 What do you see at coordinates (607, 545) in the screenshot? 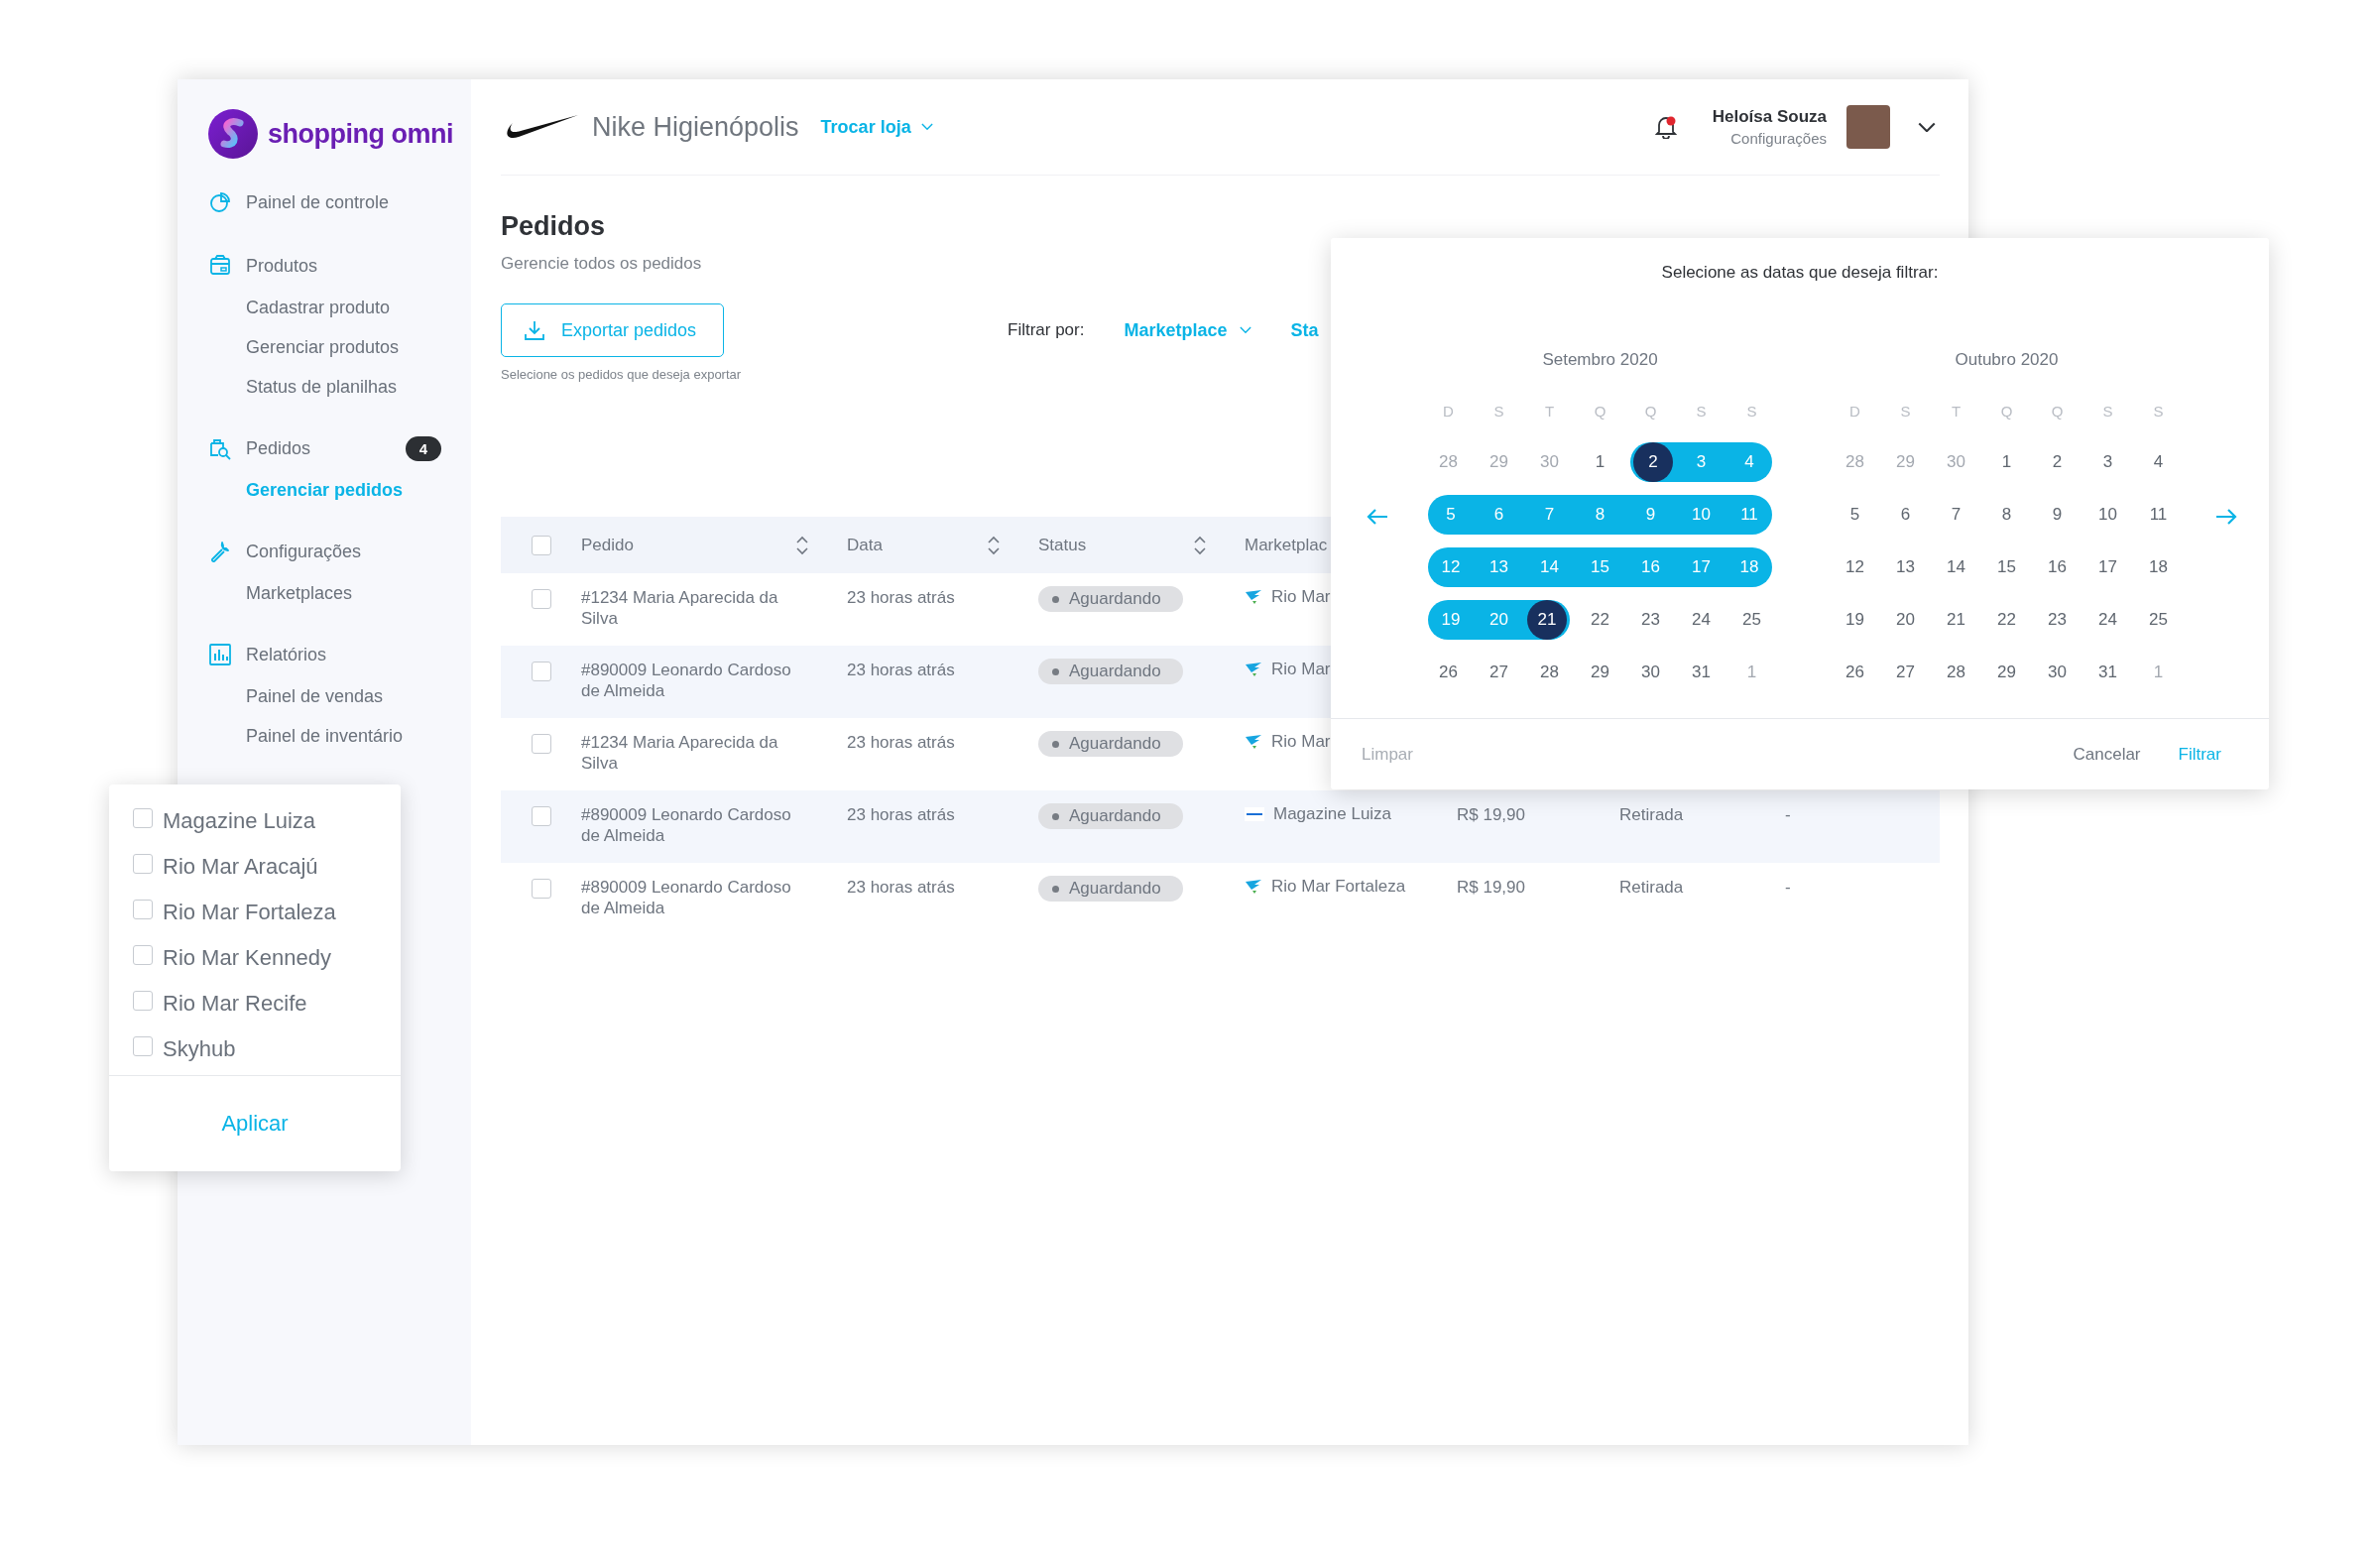
I see `column-header: Pedido` at bounding box center [607, 545].